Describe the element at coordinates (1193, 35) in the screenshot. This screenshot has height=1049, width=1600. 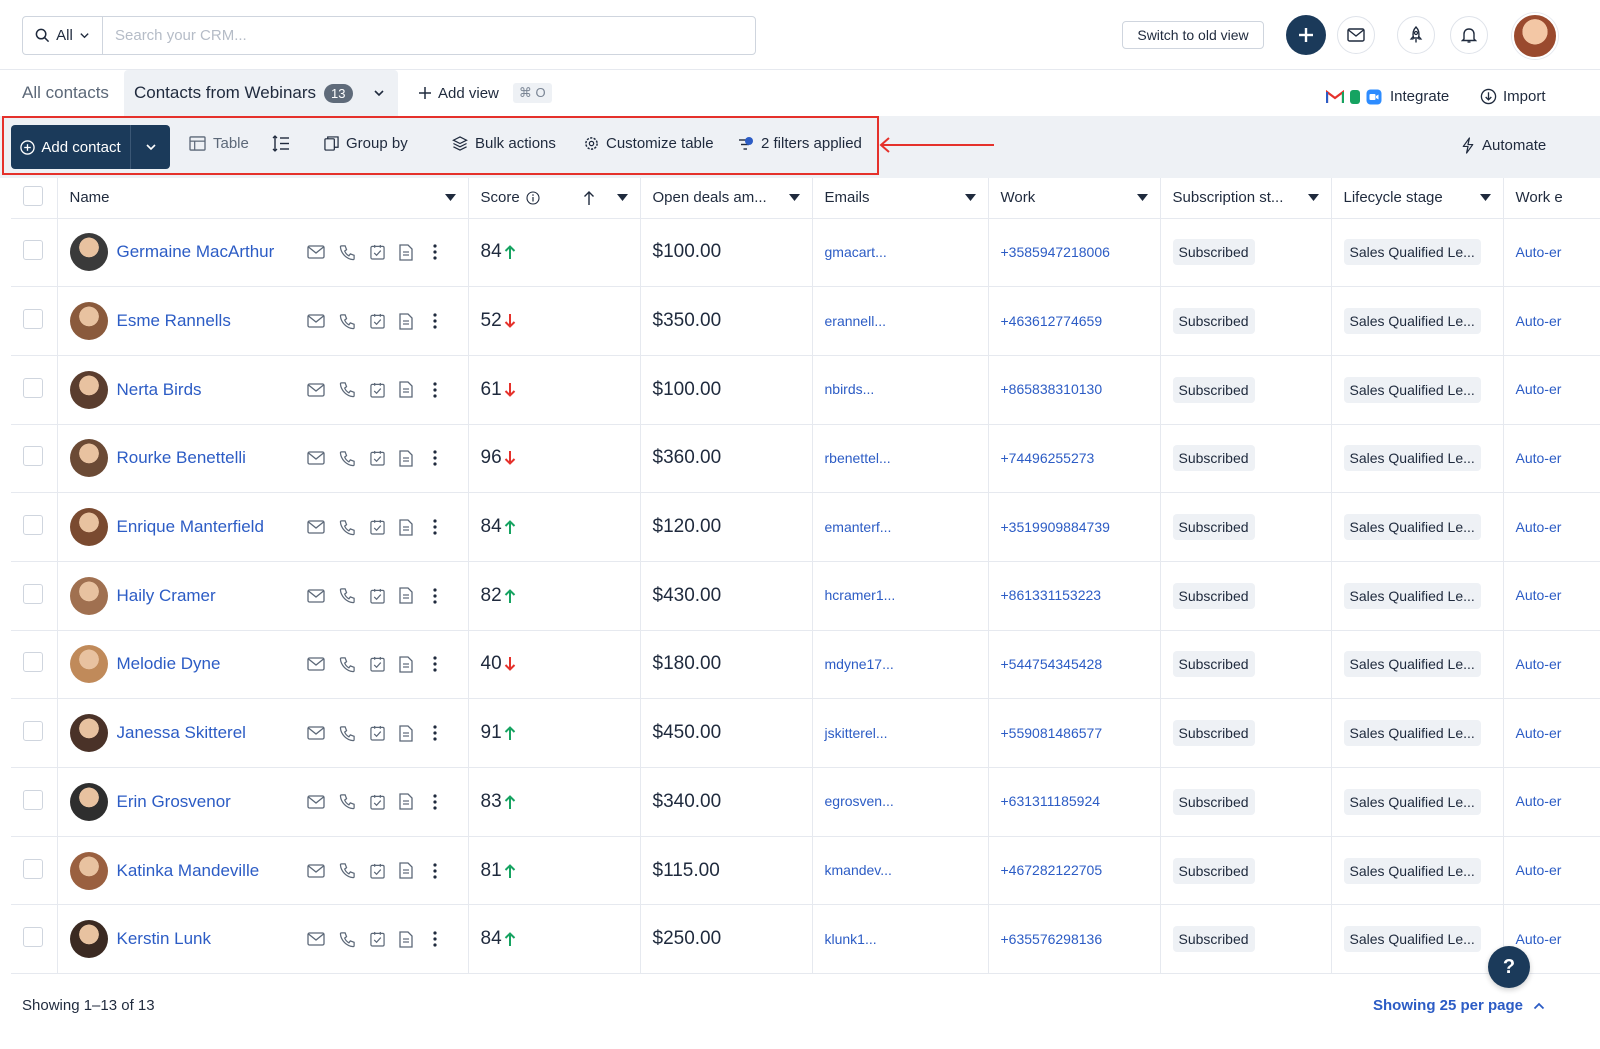
I see `switch-to-old-view-button: Switch to old view` at that location.